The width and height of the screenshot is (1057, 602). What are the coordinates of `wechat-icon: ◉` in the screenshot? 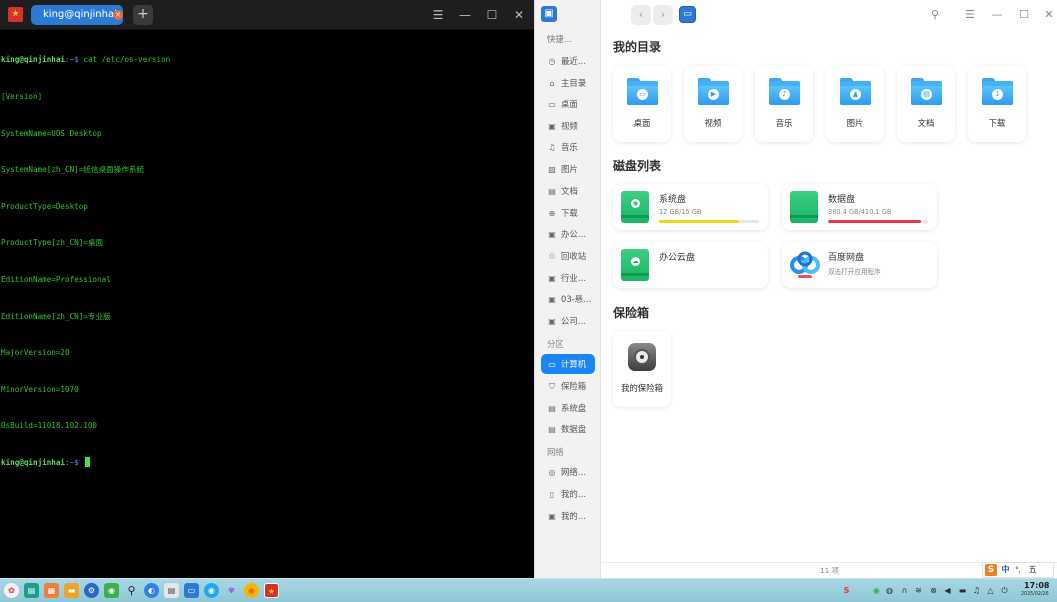 It's located at (111, 590).